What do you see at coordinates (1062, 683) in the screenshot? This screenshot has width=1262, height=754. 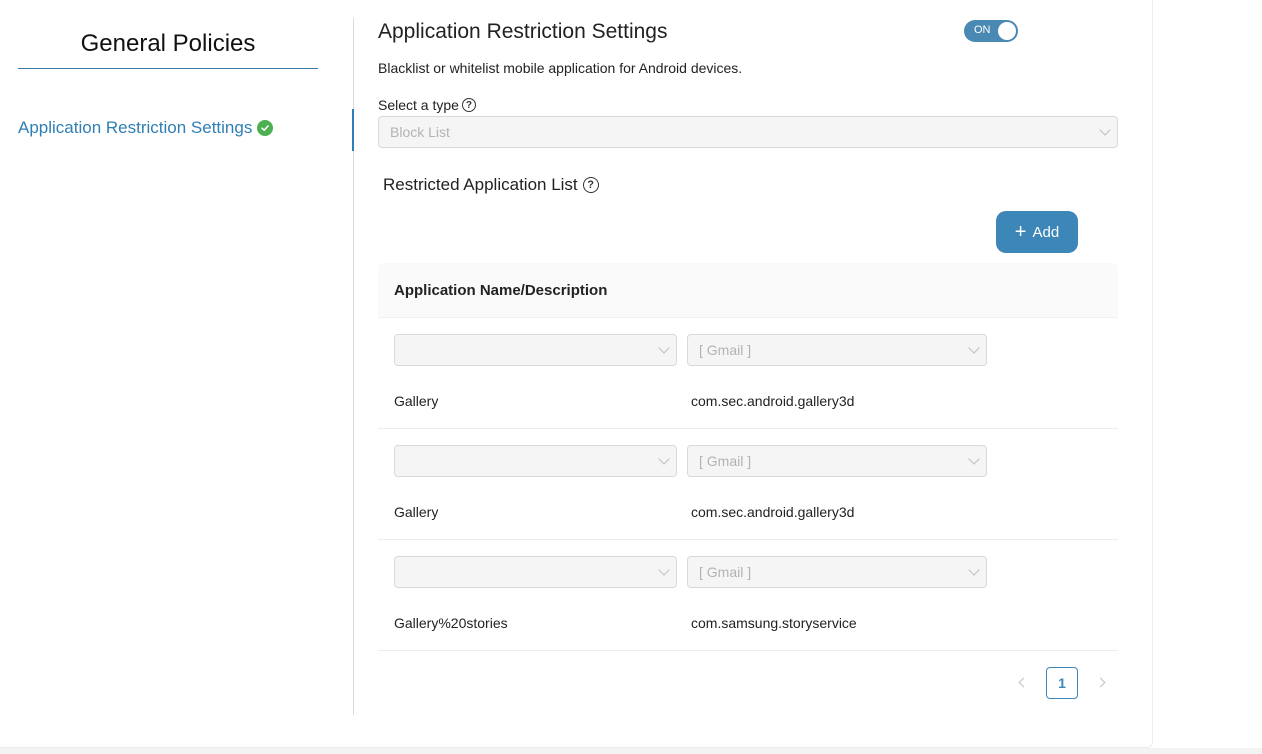 I see `pagination-page-1: 1` at bounding box center [1062, 683].